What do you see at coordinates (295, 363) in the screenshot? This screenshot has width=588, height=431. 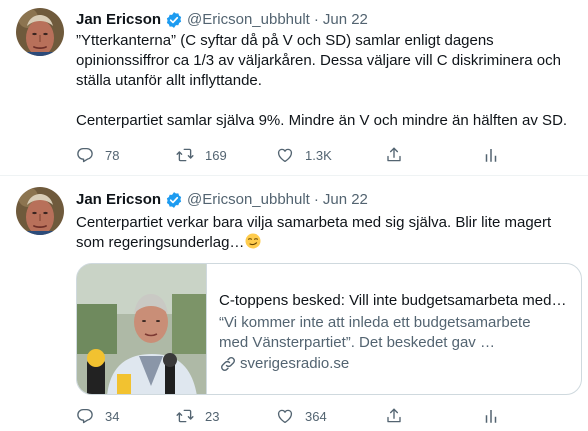 I see `card-domain-text: sverigesradio.se` at bounding box center [295, 363].